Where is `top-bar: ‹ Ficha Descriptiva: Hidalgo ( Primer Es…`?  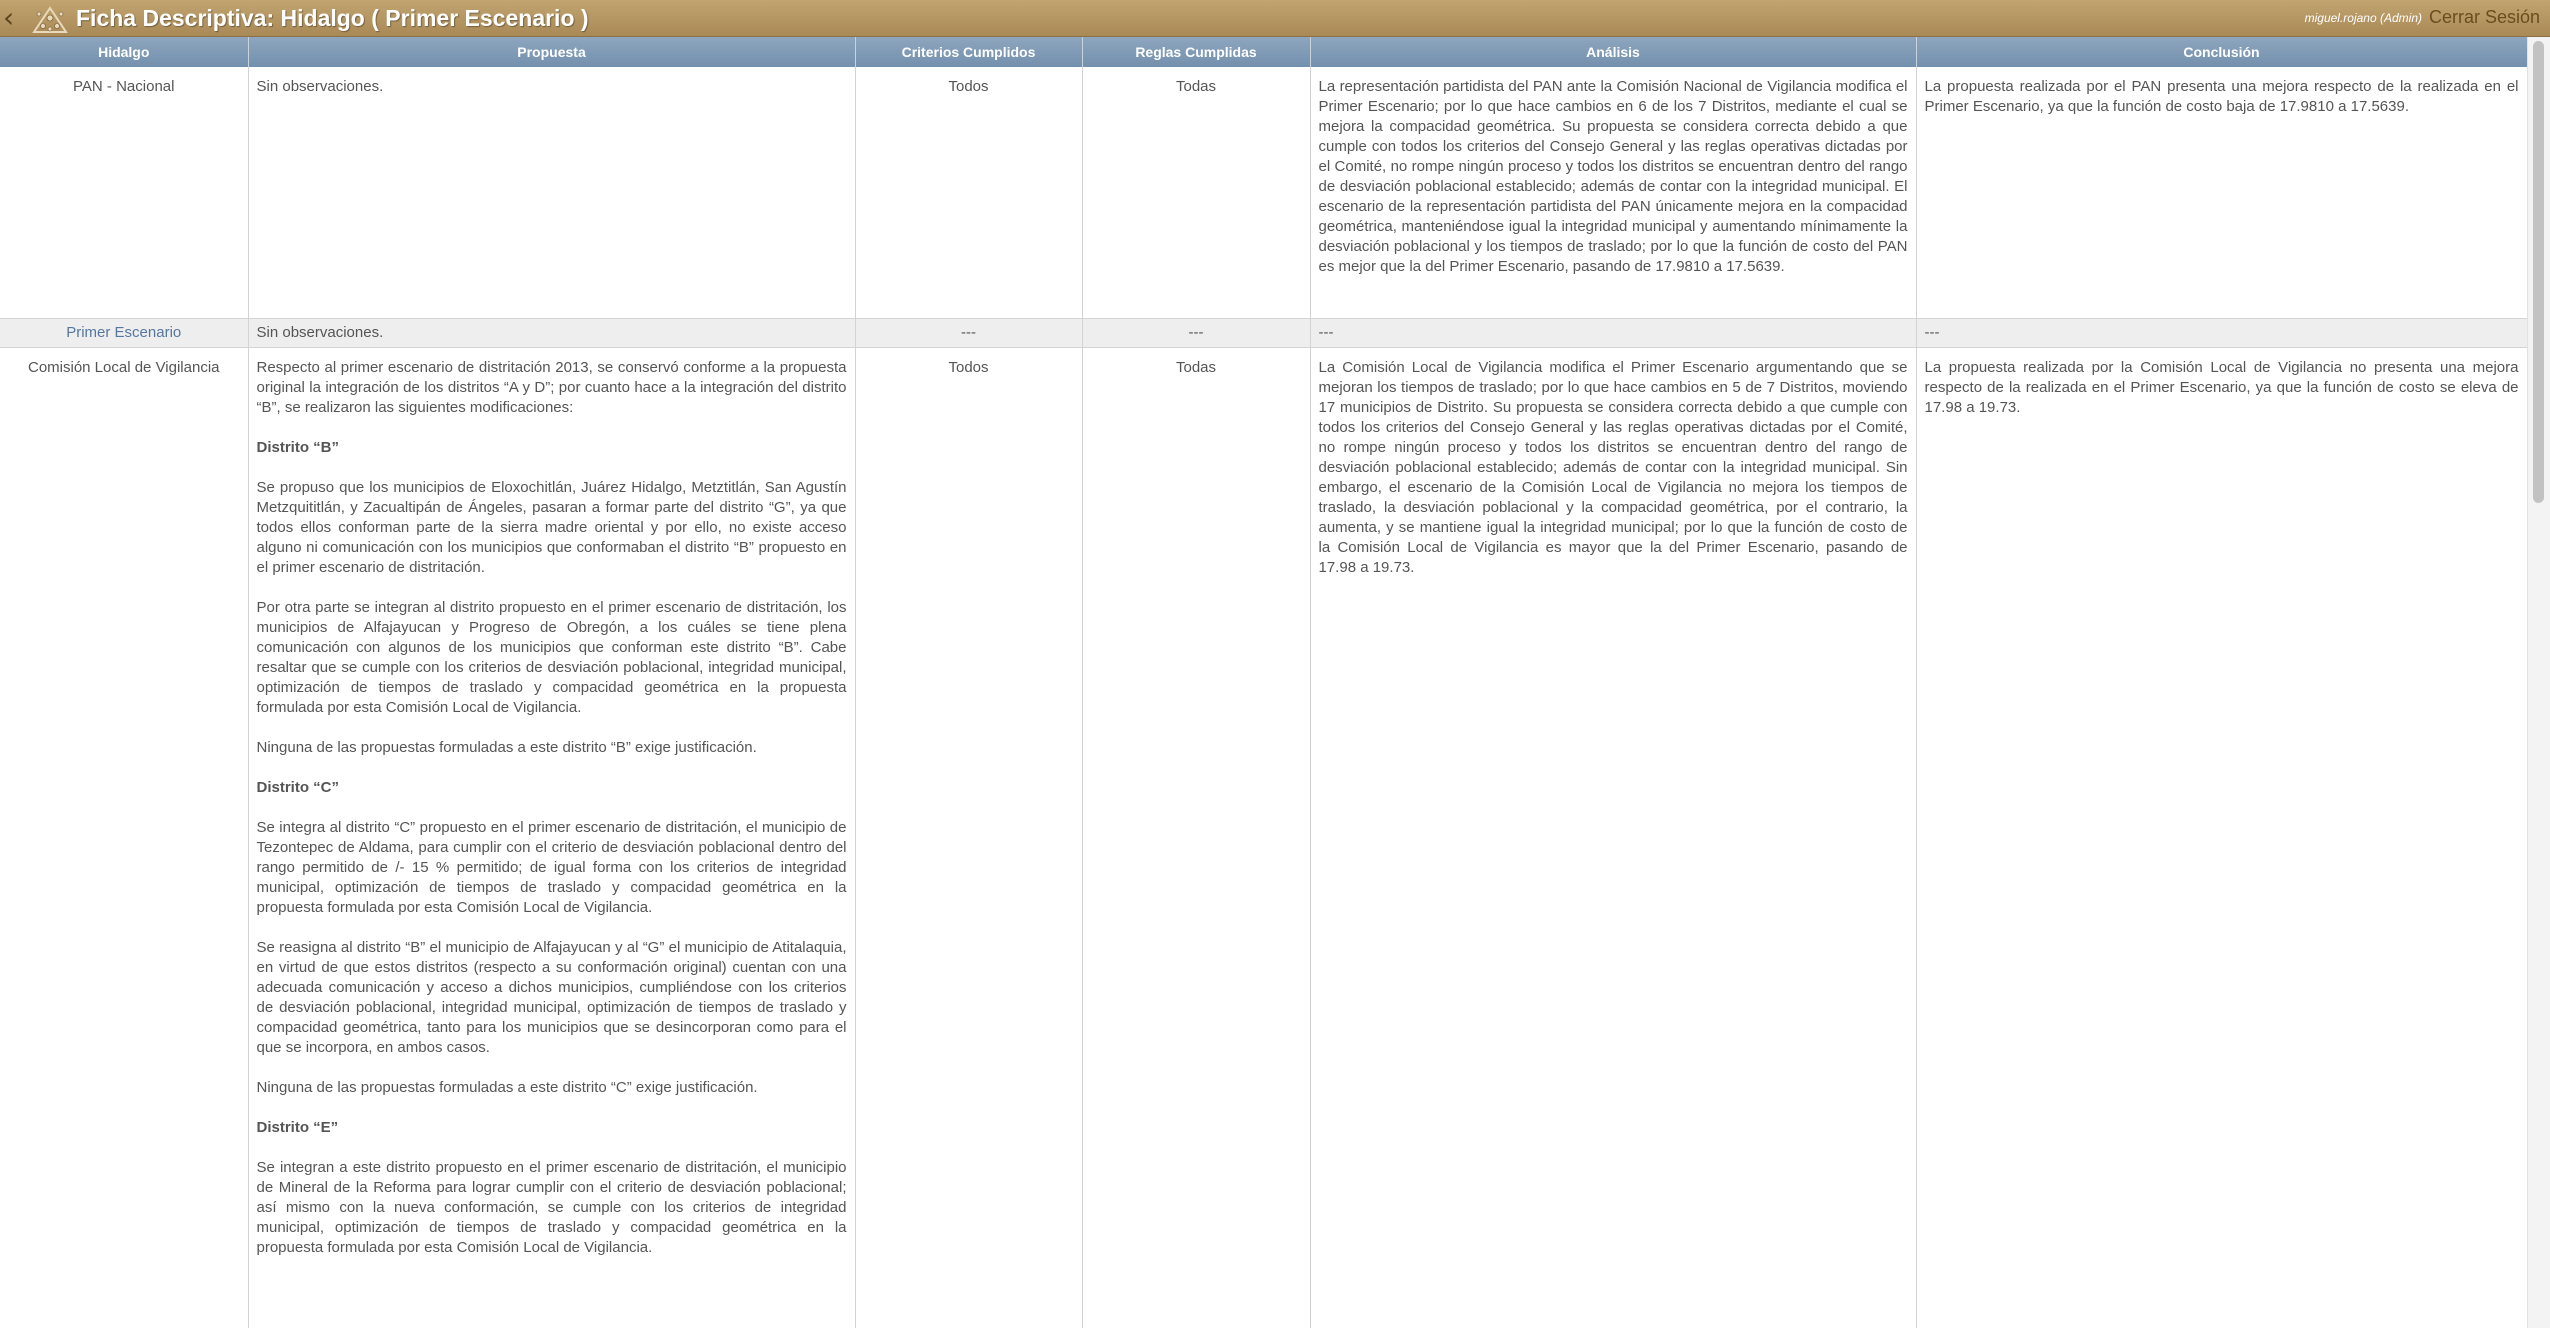 top-bar: ‹ Ficha Descriptiva: Hidalgo ( Primer Es… is located at coordinates (1275, 18).